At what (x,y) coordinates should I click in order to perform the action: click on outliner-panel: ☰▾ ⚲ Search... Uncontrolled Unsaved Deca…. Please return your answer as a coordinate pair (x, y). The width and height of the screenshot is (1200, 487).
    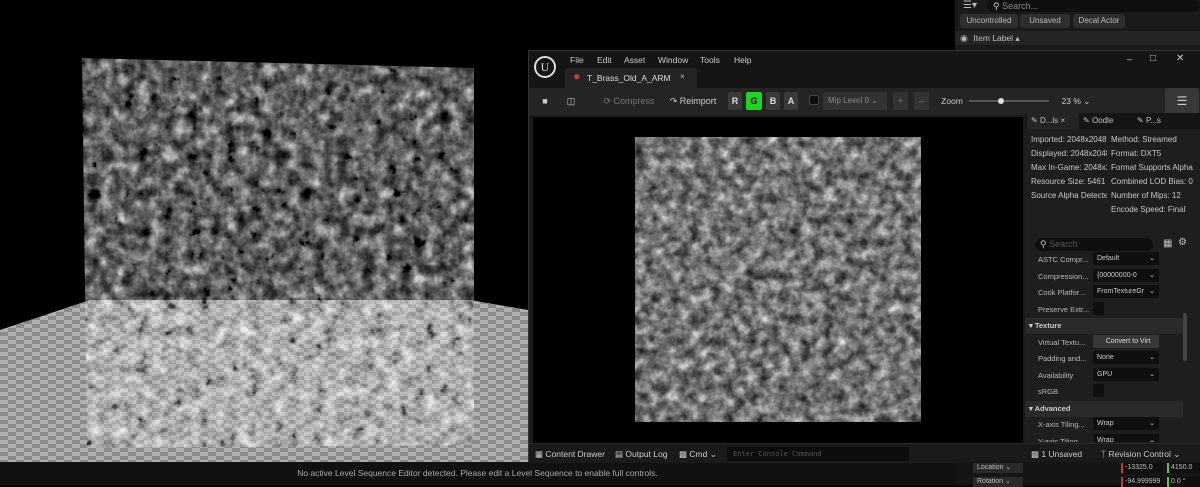
    Looking at the image, I should click on (1077, 25).